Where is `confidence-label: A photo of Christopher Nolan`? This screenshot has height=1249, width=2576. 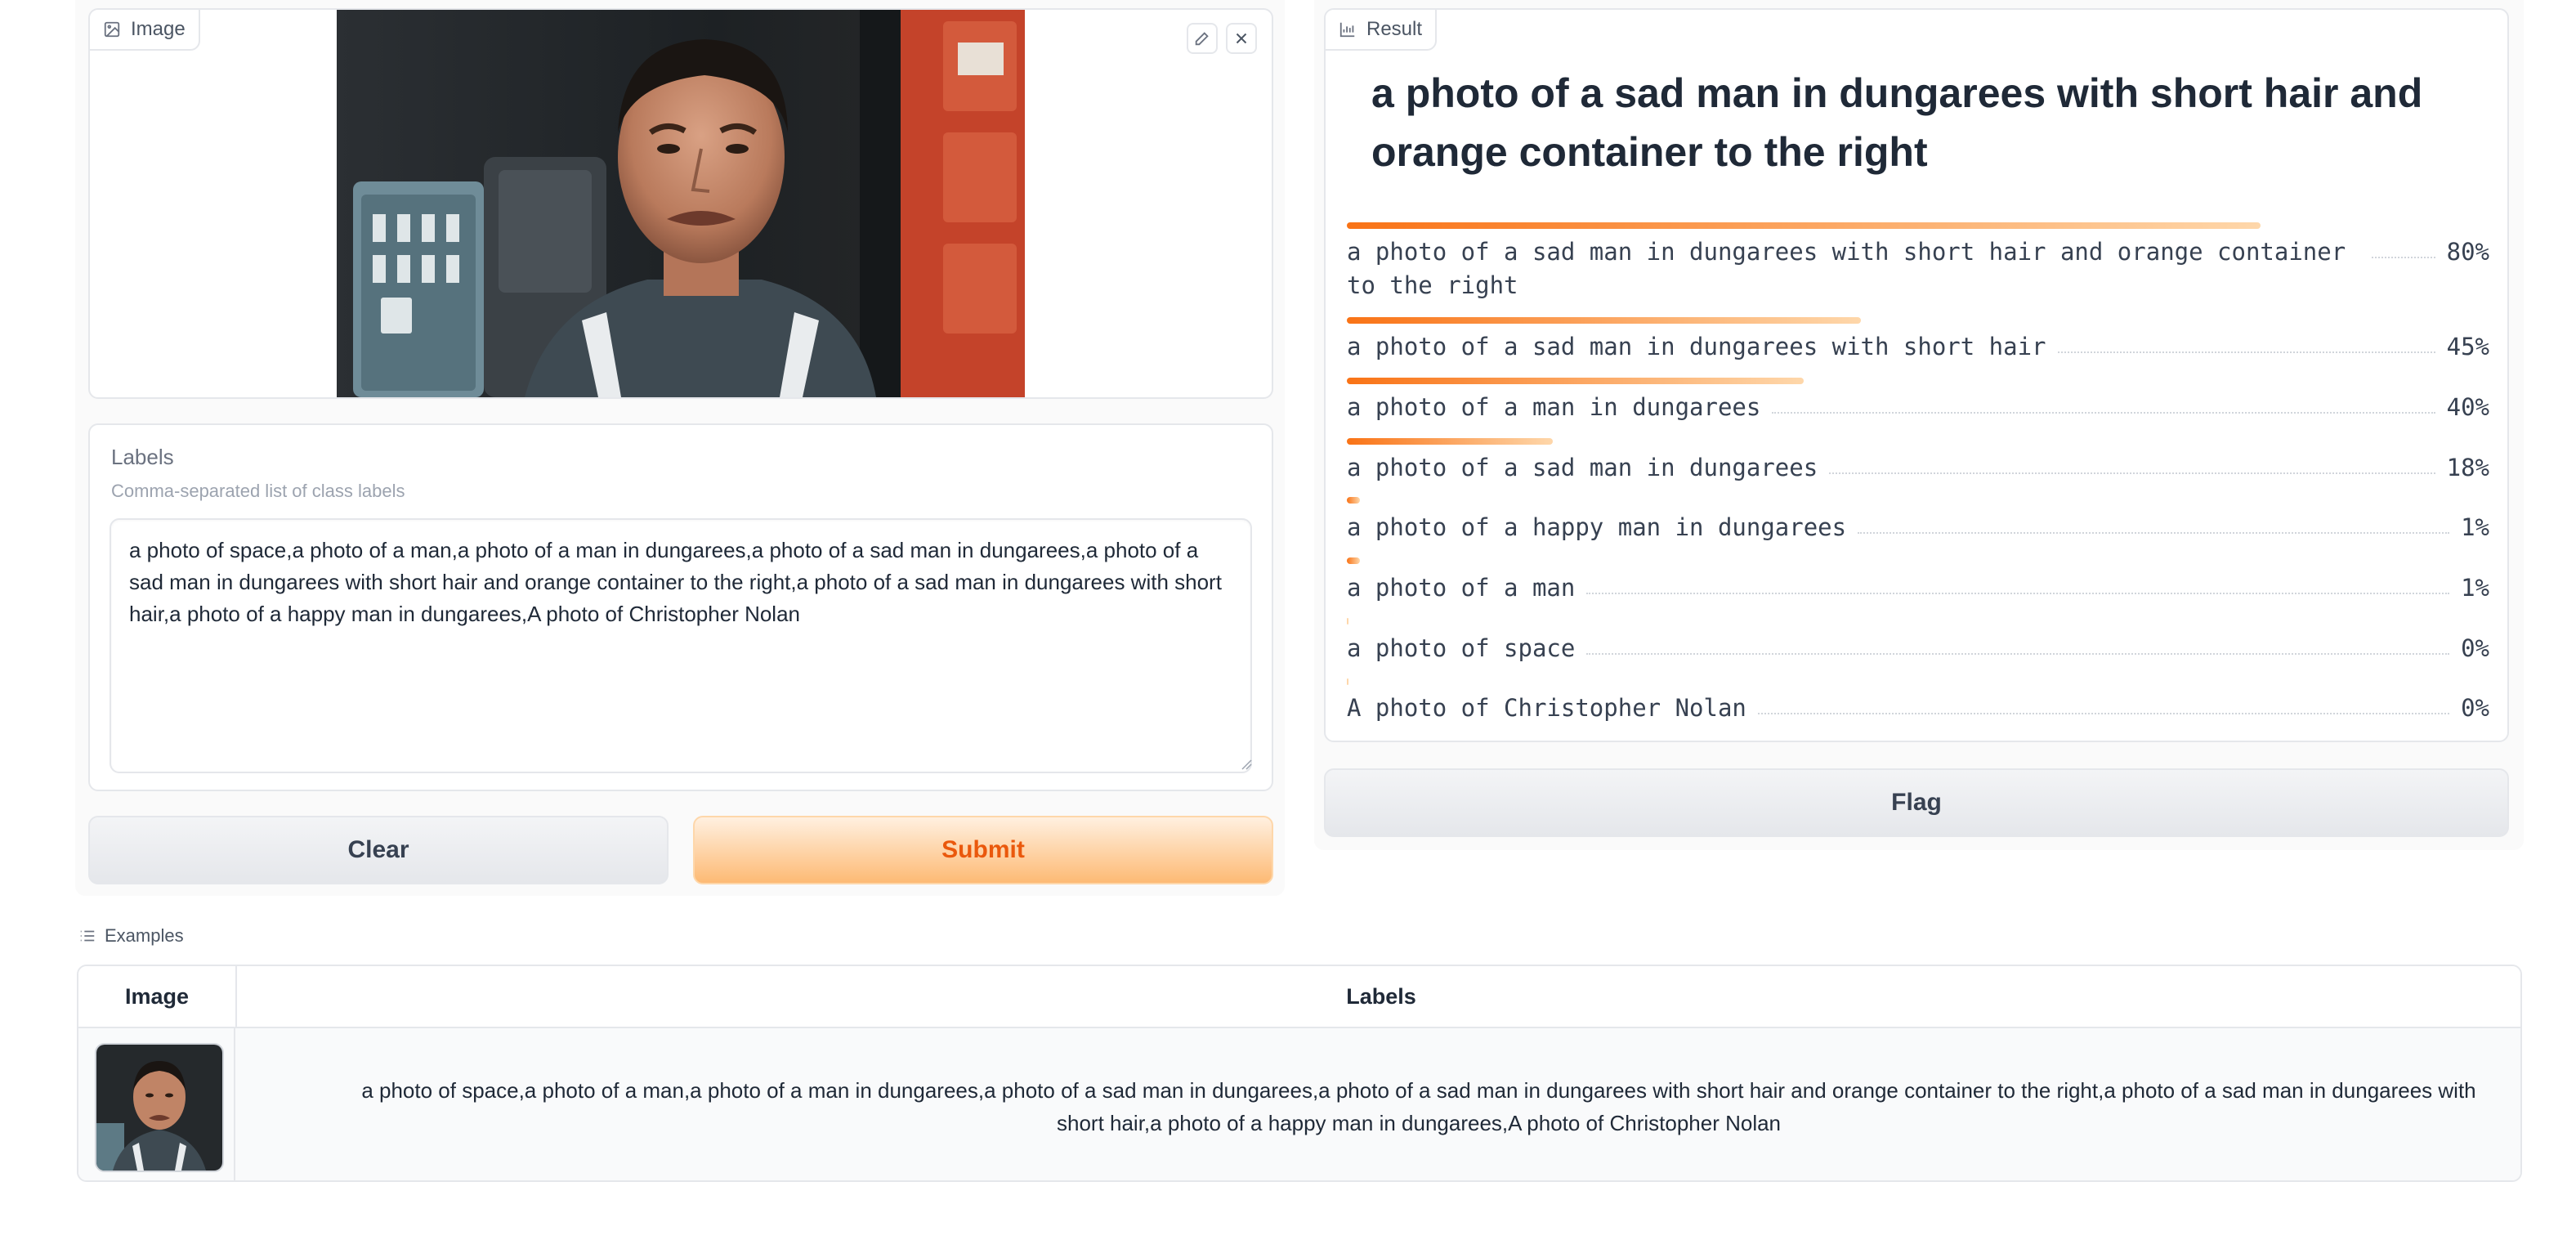 confidence-label: A photo of Christopher Nolan is located at coordinates (1546, 708).